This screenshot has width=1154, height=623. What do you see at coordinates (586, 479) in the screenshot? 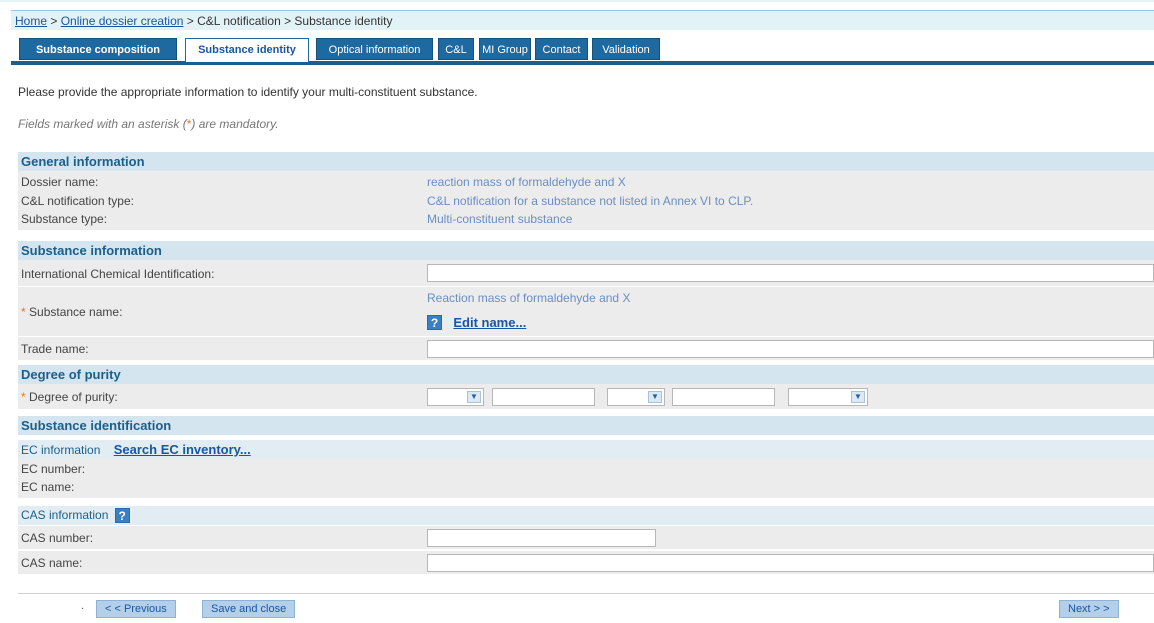
I see `ec-rows: EC number: EC name:` at bounding box center [586, 479].